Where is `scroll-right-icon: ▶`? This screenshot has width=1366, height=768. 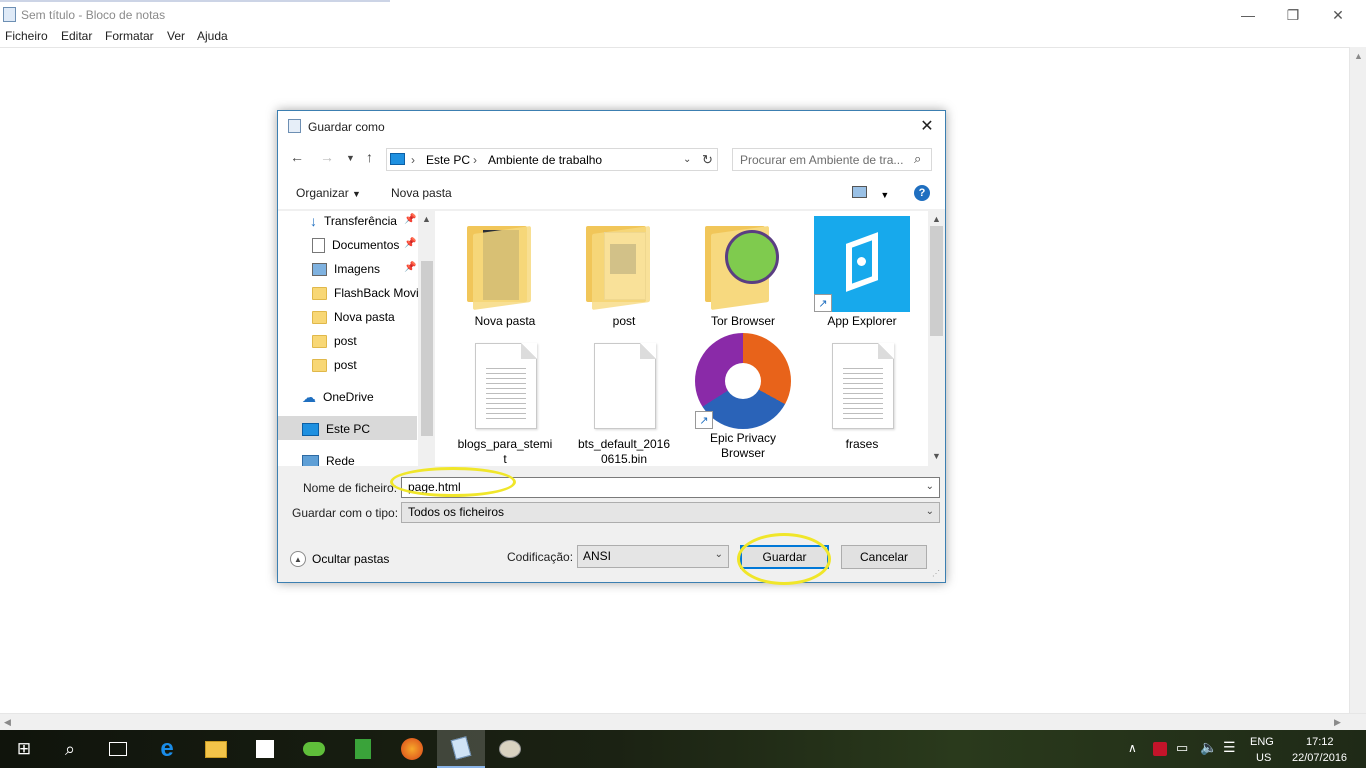 scroll-right-icon: ▶ is located at coordinates (1337, 722).